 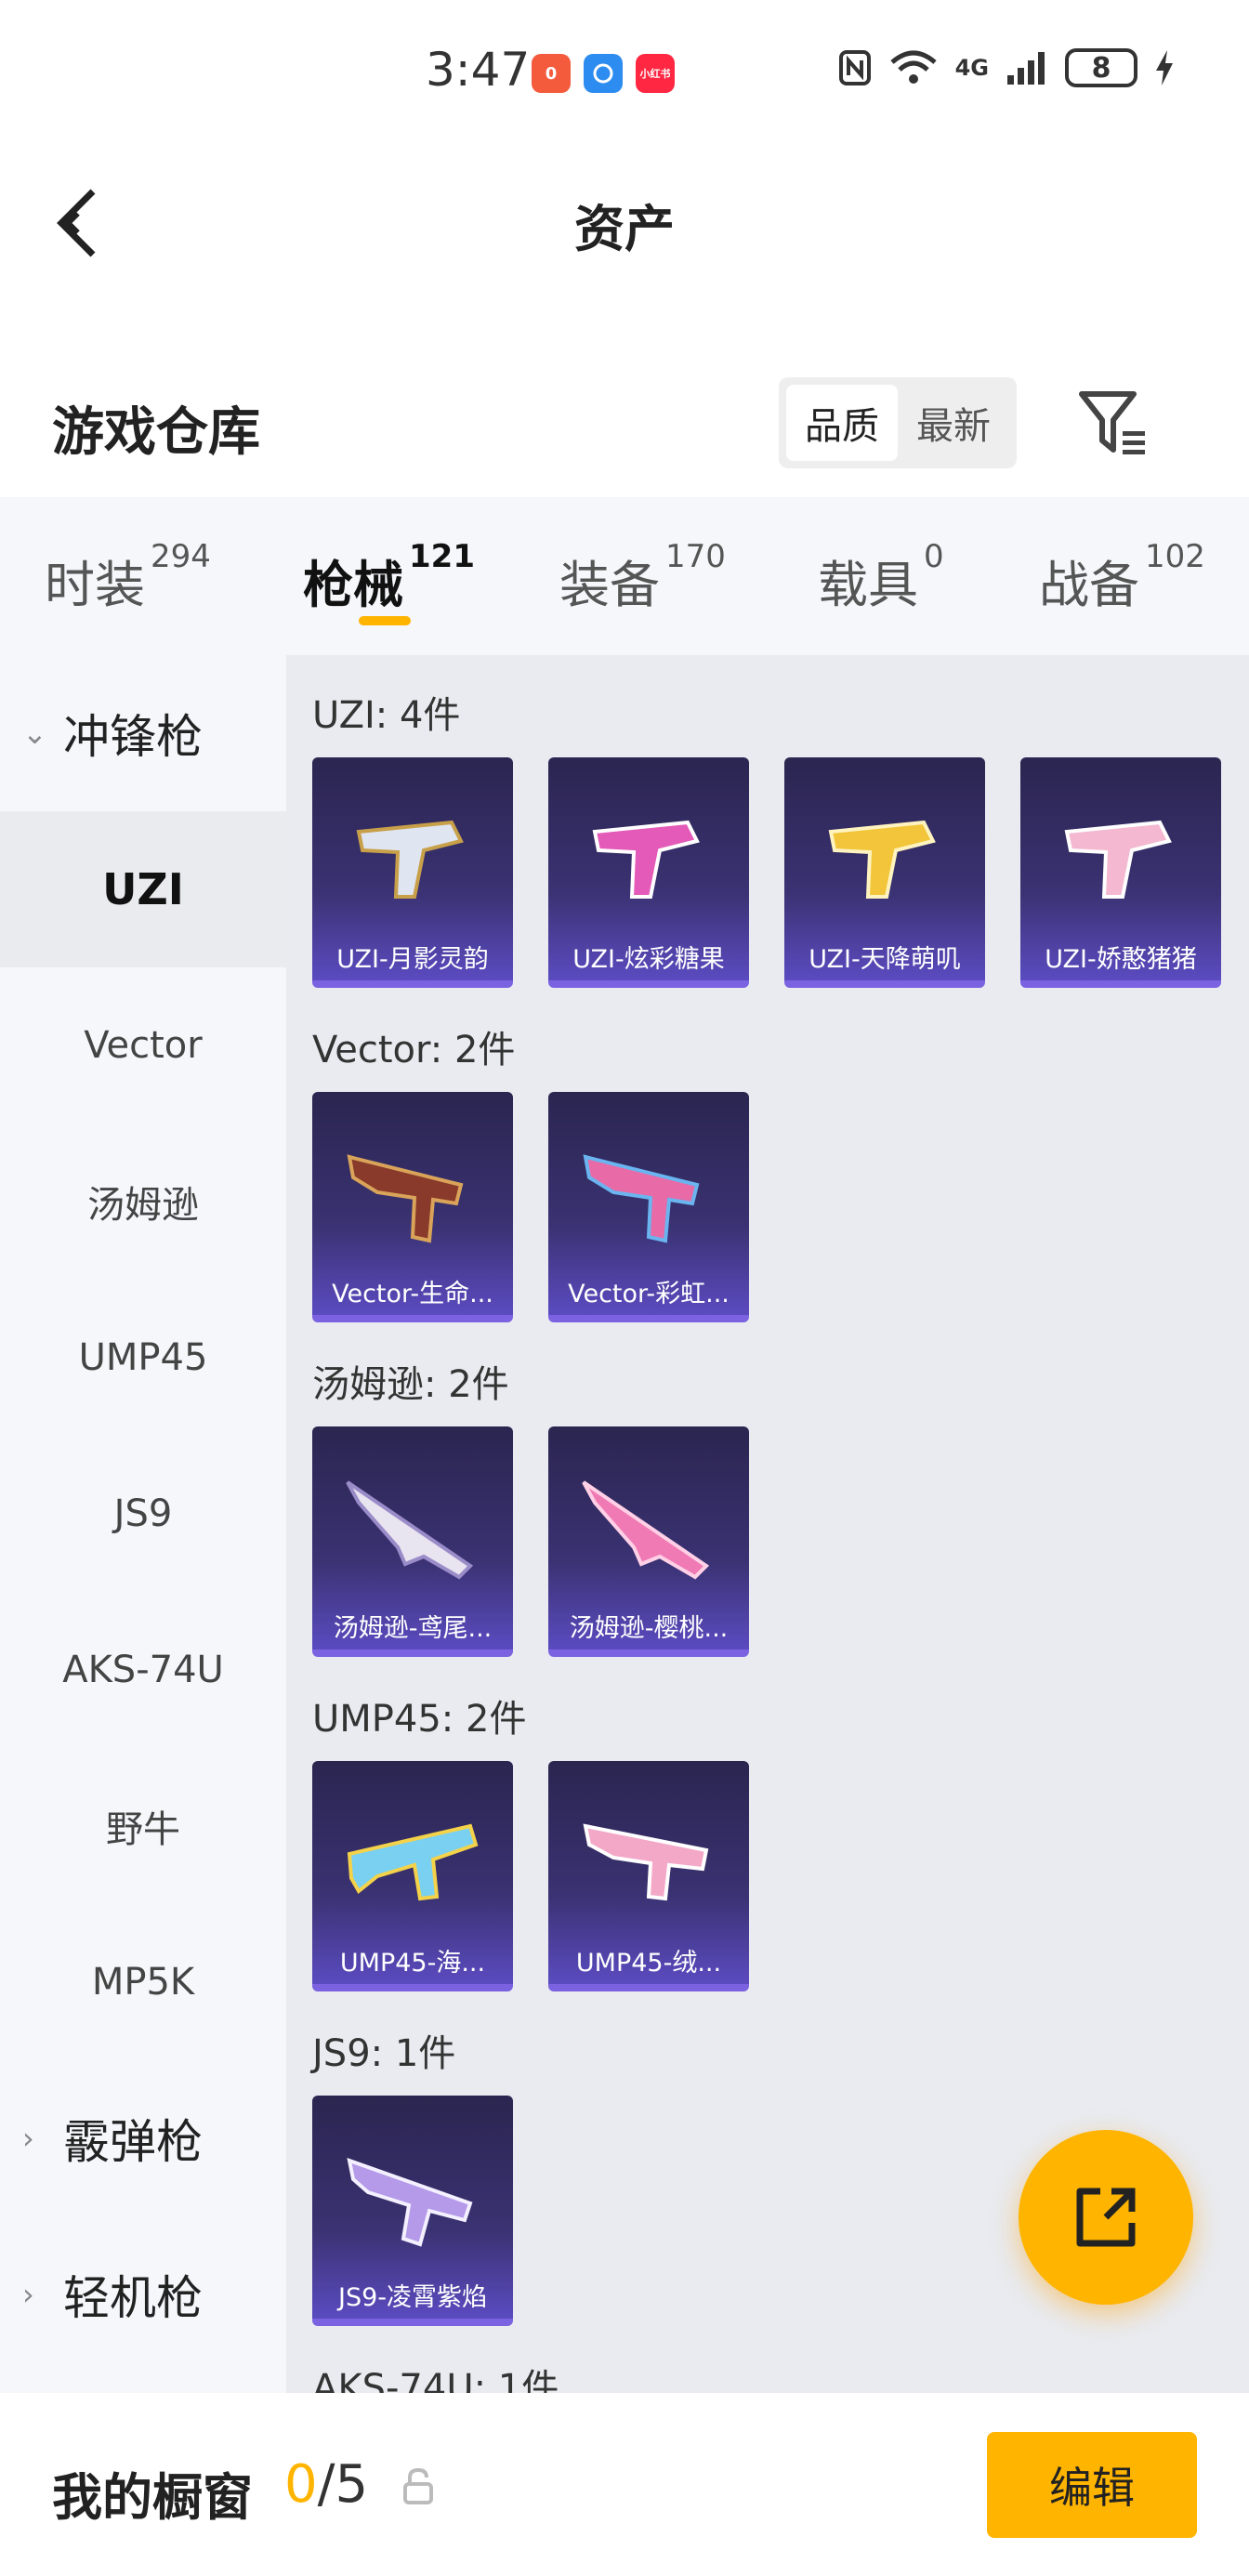 What do you see at coordinates (34, 733) in the screenshot?
I see `chevron-down-icon: ⌄` at bounding box center [34, 733].